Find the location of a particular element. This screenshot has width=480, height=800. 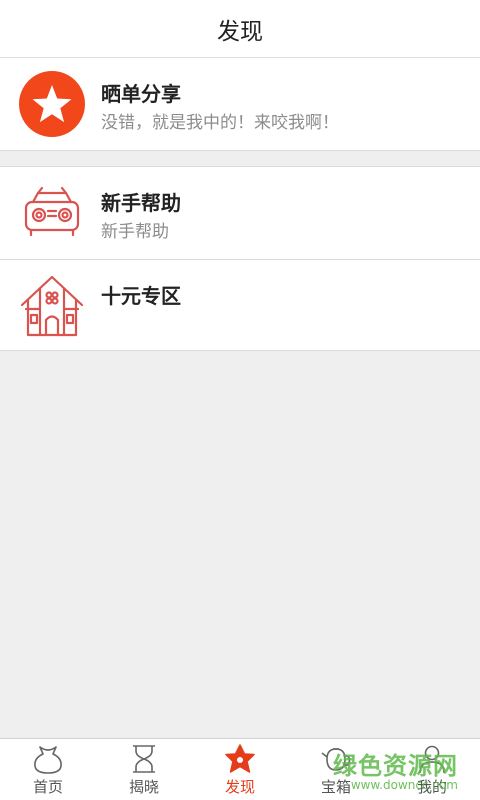

tab-label: 我的 is located at coordinates (431, 787).